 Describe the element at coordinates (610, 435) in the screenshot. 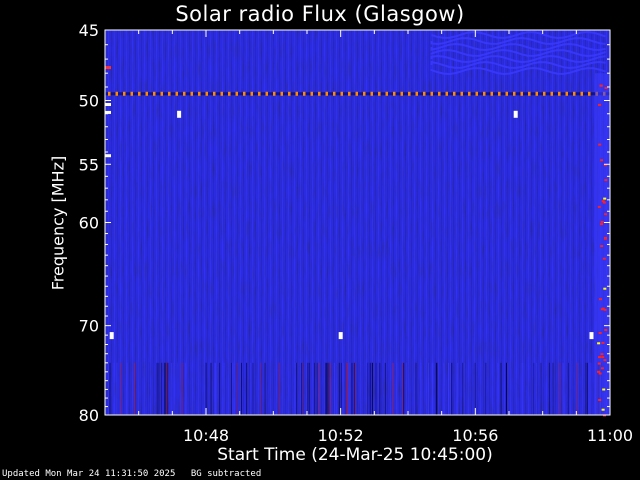

I see `x-tick-label: 11:00` at that location.